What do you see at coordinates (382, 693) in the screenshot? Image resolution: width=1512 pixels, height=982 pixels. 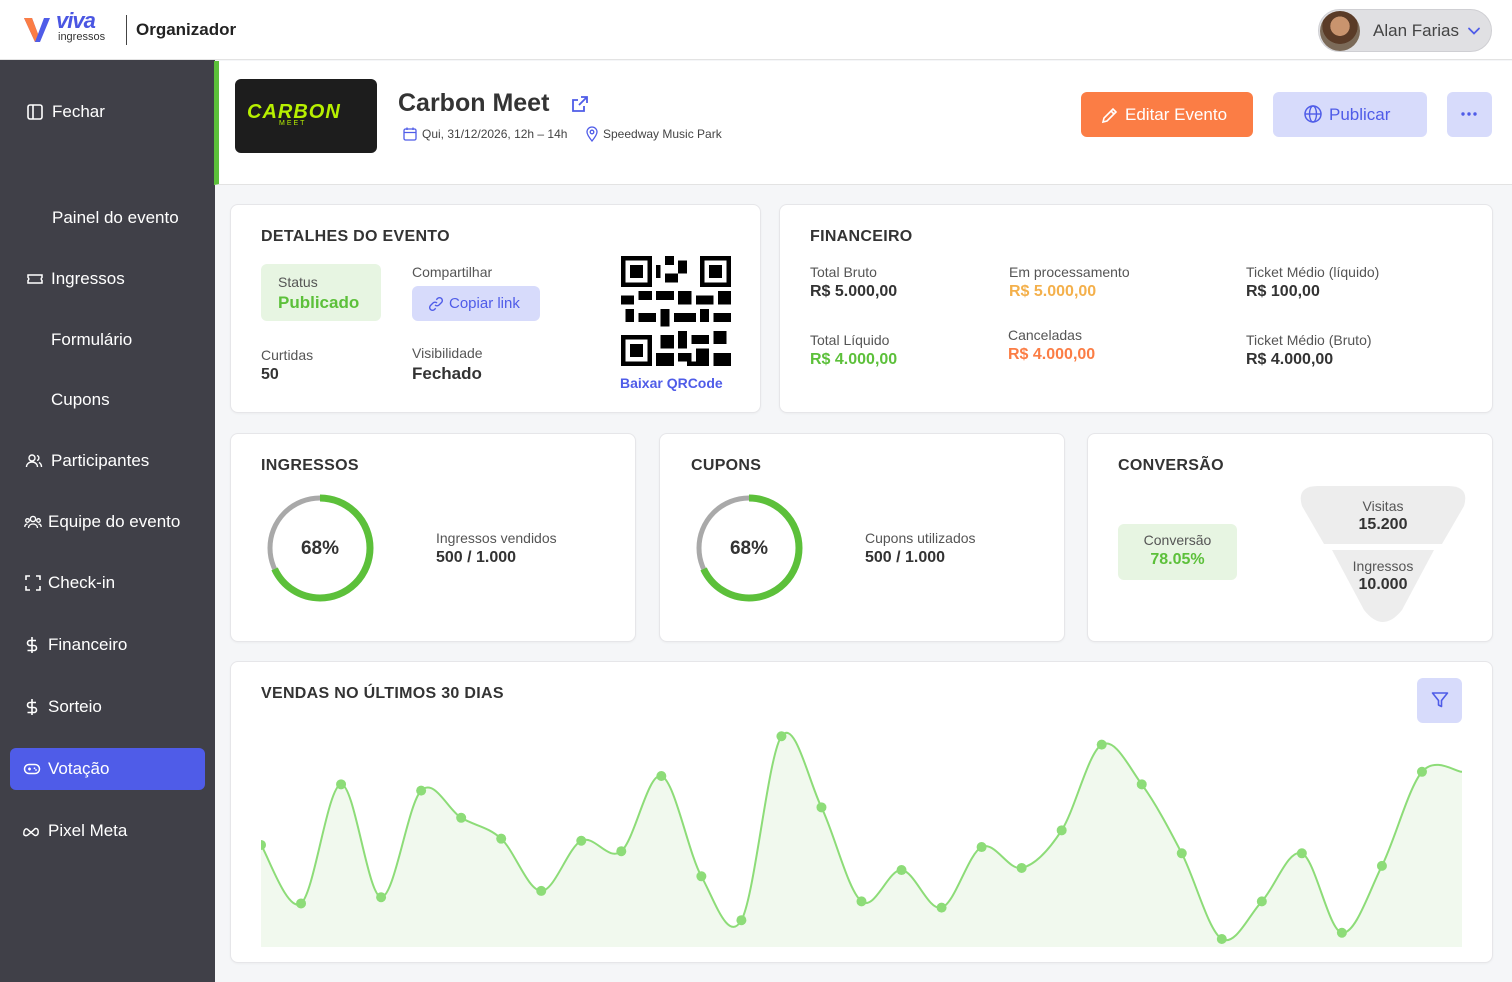 I see `card-title: VENDAS NO ÚLTIMOS 30 DIAS` at bounding box center [382, 693].